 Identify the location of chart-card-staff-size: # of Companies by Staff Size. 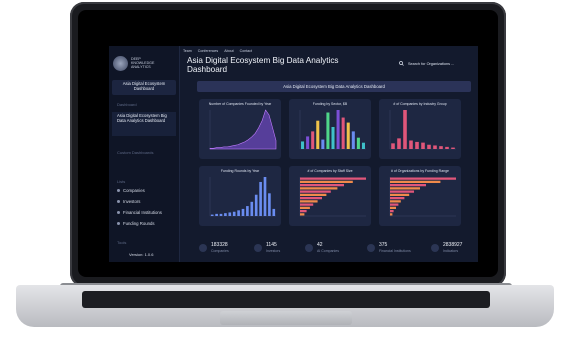
(330, 196).